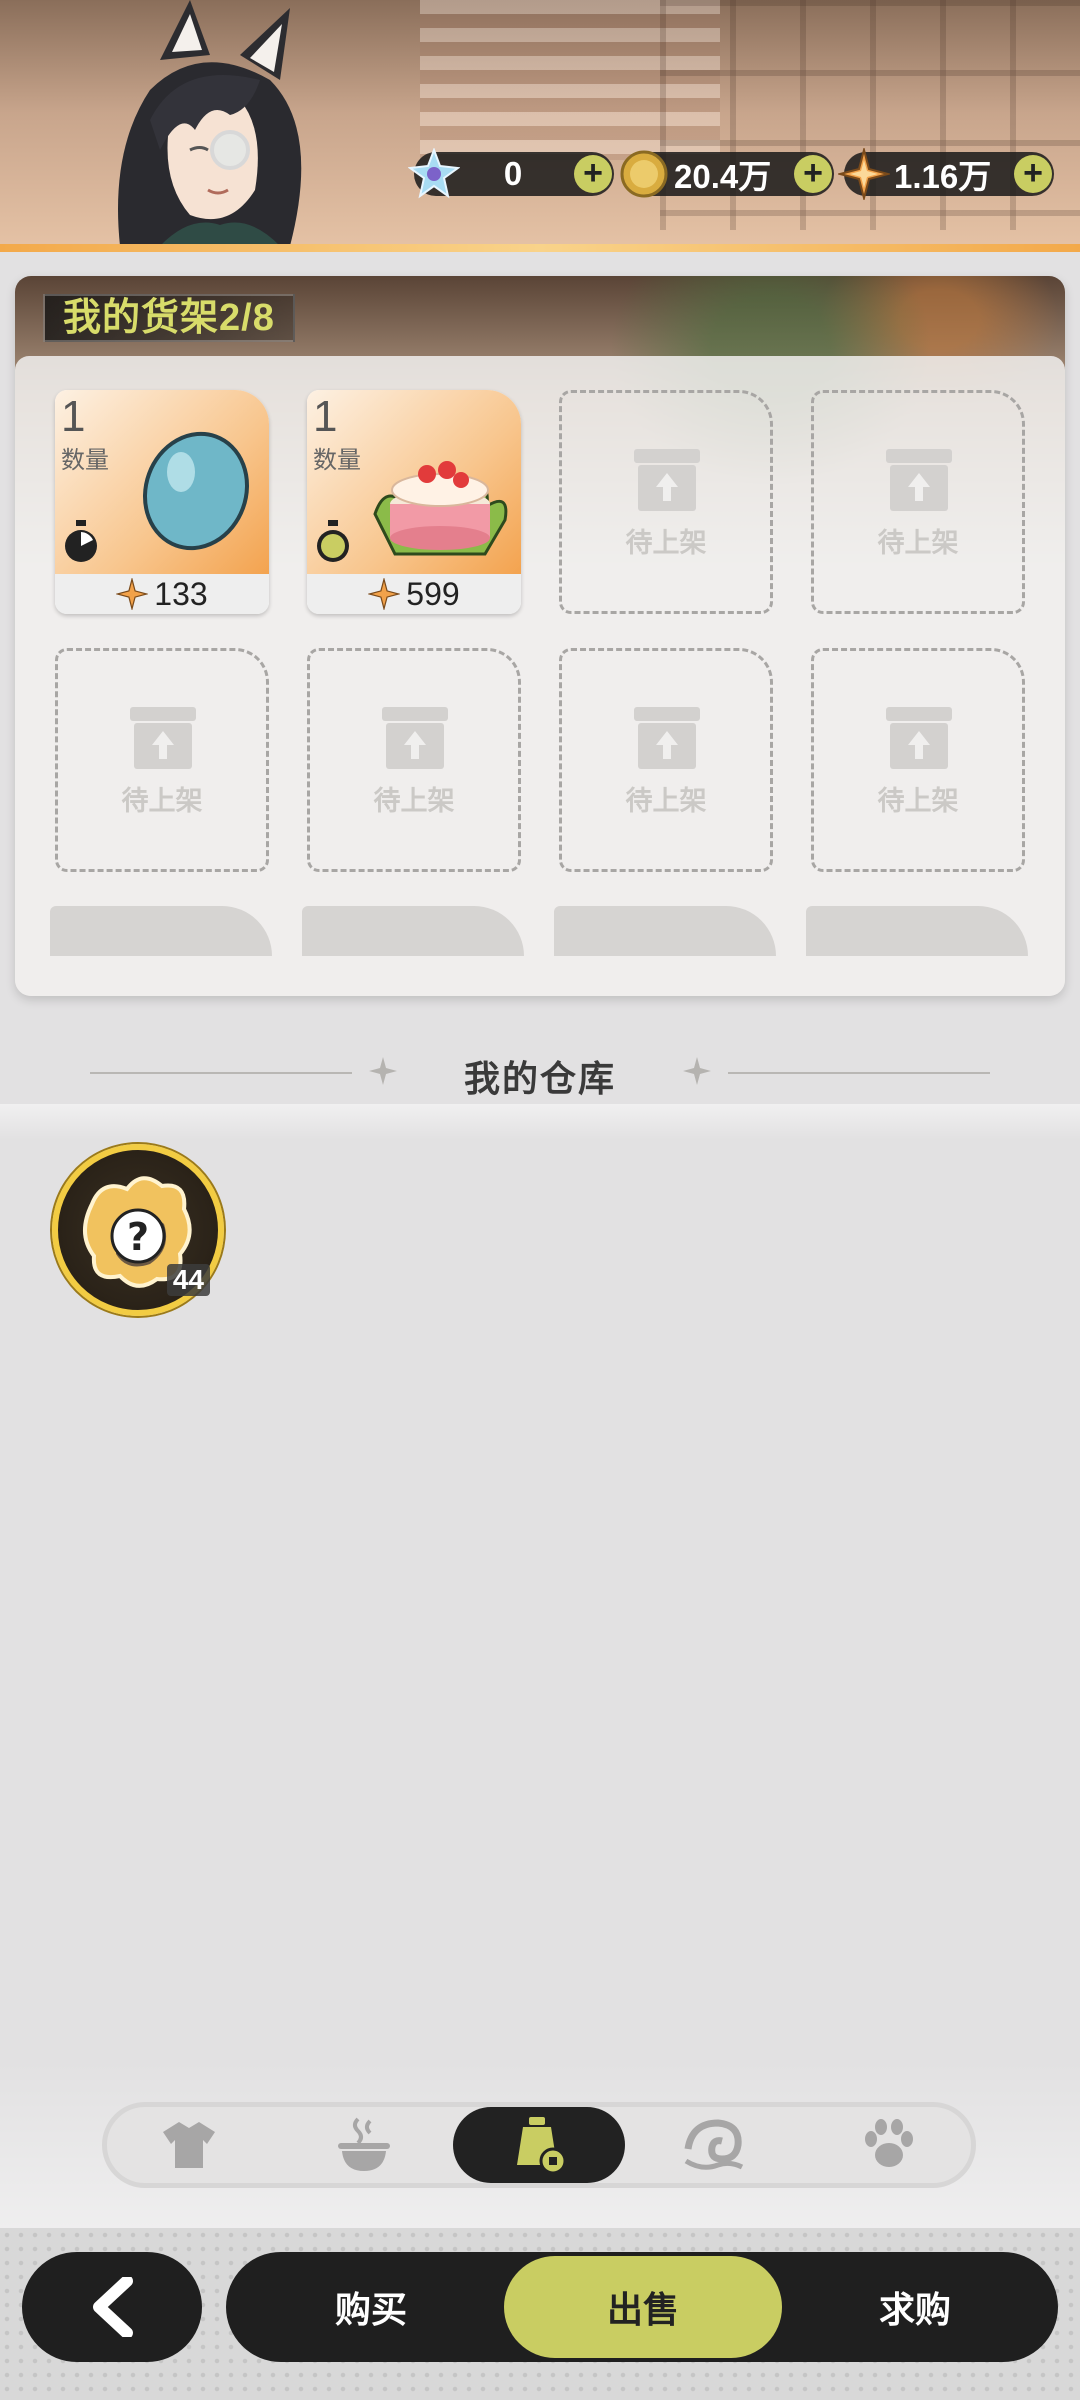 The image size is (1080, 2400). I want to click on paw-icon, so click(889, 2143).